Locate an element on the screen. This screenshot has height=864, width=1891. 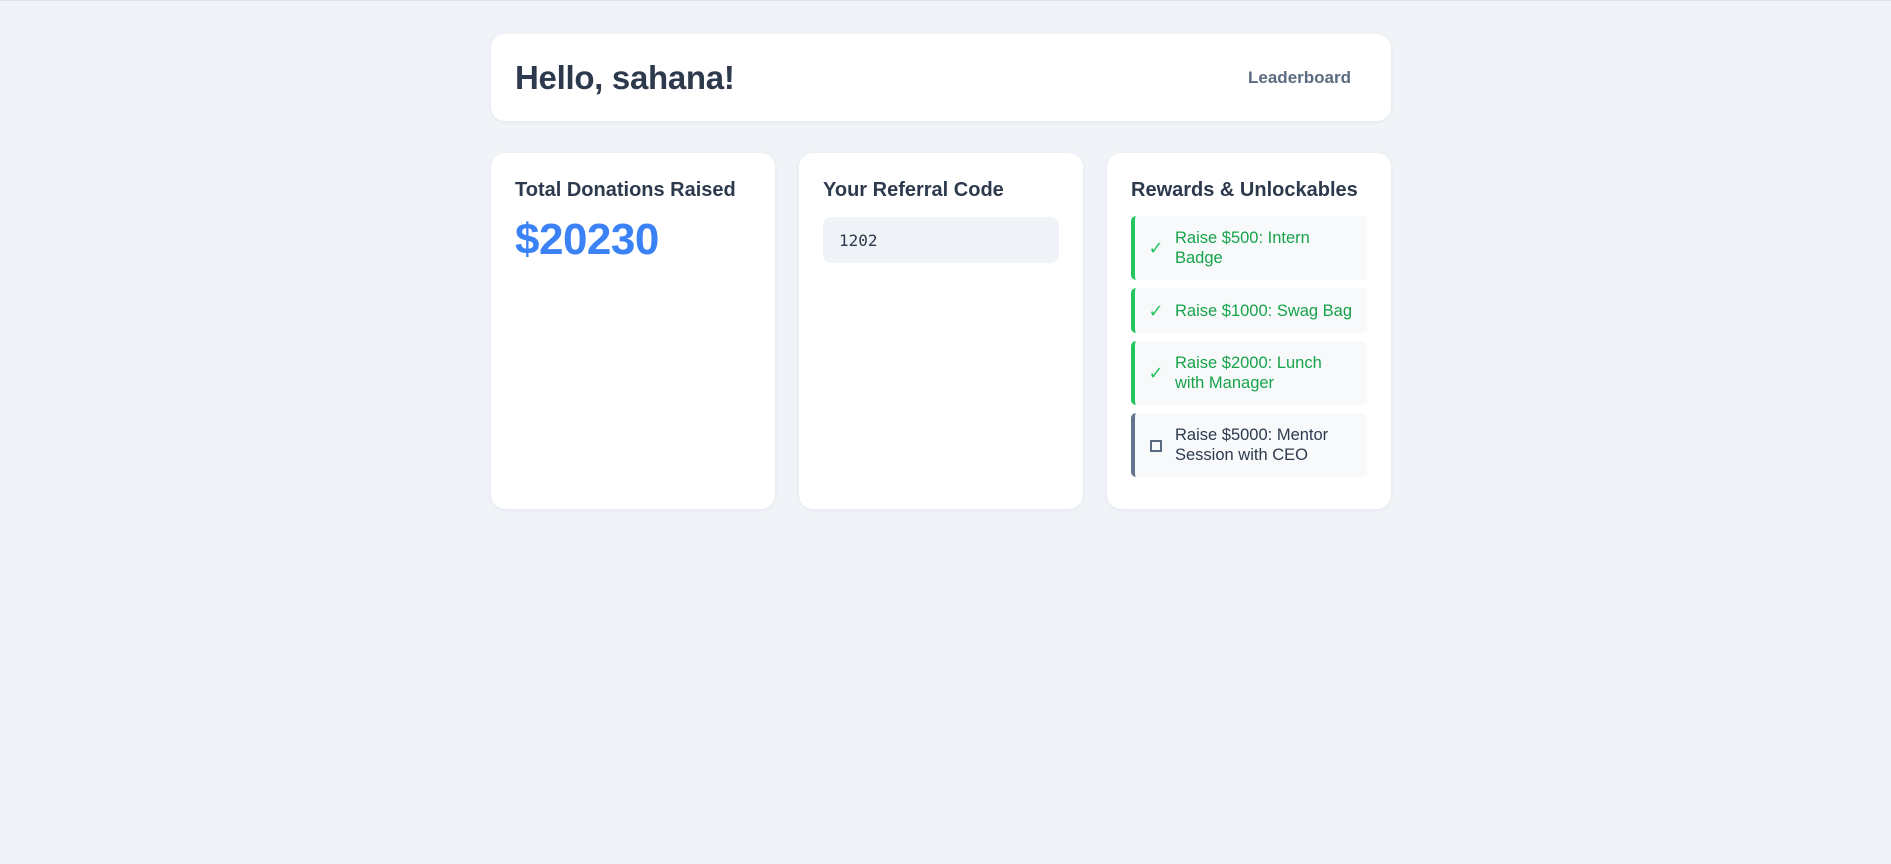
rewards-card-title: Rewards & Unlockables is located at coordinates (1244, 190).